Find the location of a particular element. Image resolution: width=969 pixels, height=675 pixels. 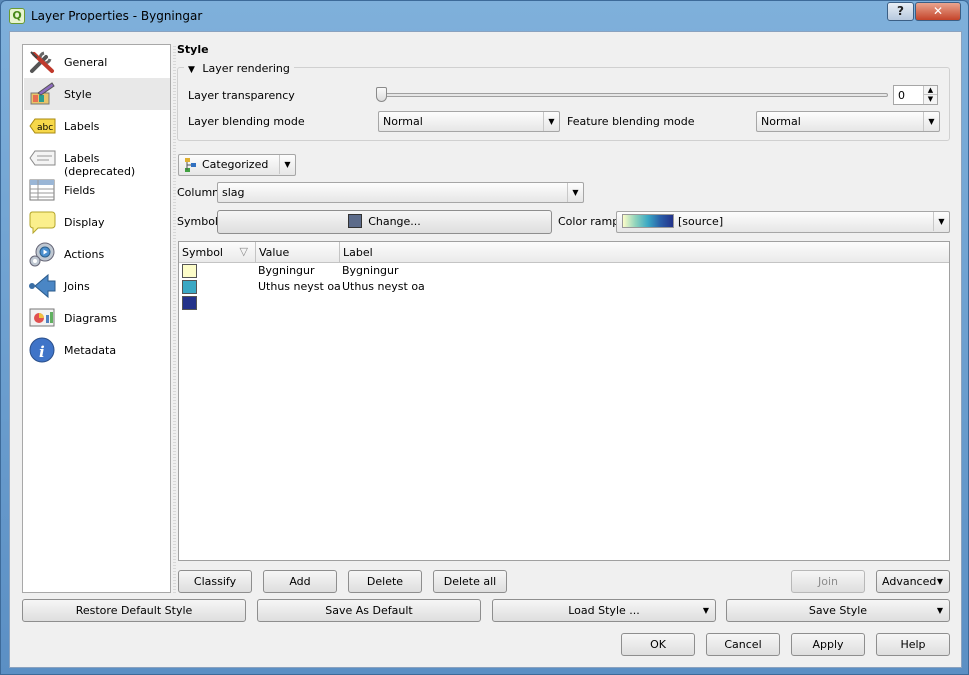

ok-button: OK is located at coordinates (658, 644).